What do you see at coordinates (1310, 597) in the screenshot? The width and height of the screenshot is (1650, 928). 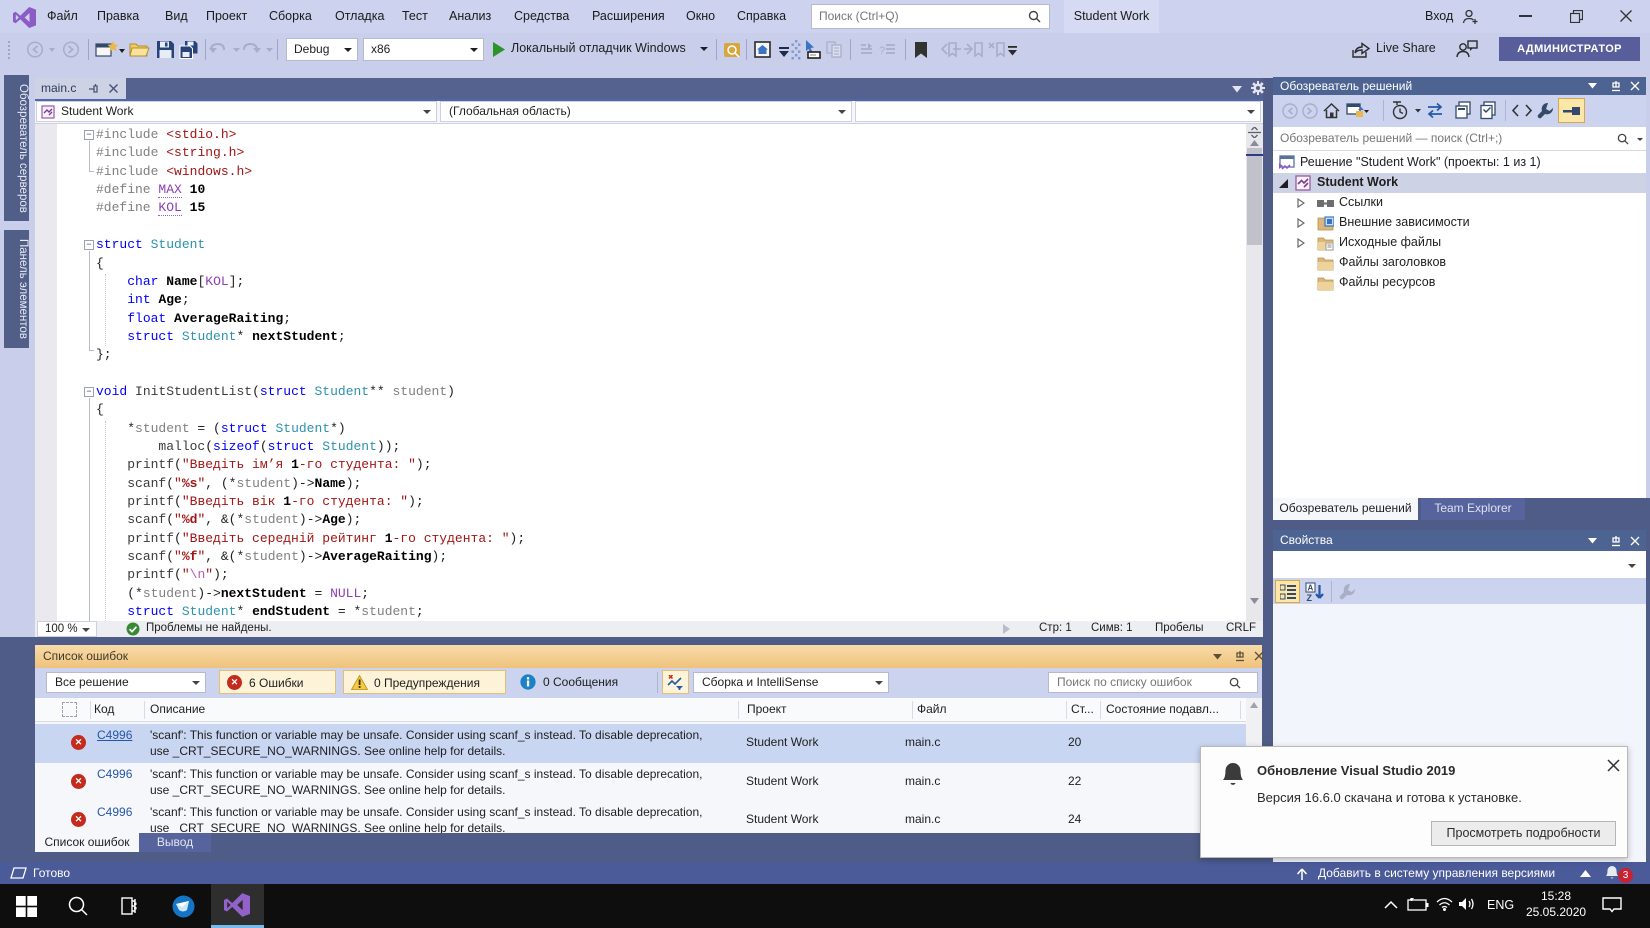 I see `svg-text: Z` at bounding box center [1310, 597].